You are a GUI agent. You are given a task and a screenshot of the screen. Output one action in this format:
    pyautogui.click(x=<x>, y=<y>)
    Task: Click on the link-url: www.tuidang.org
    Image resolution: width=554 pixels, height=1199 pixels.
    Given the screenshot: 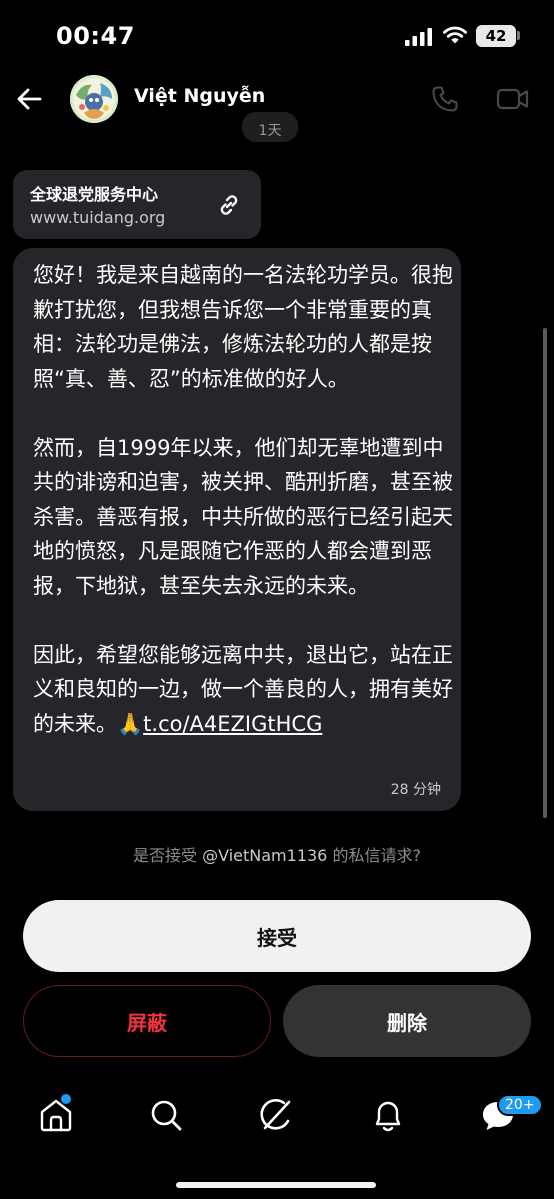 What is the action you would take?
    pyautogui.click(x=98, y=217)
    